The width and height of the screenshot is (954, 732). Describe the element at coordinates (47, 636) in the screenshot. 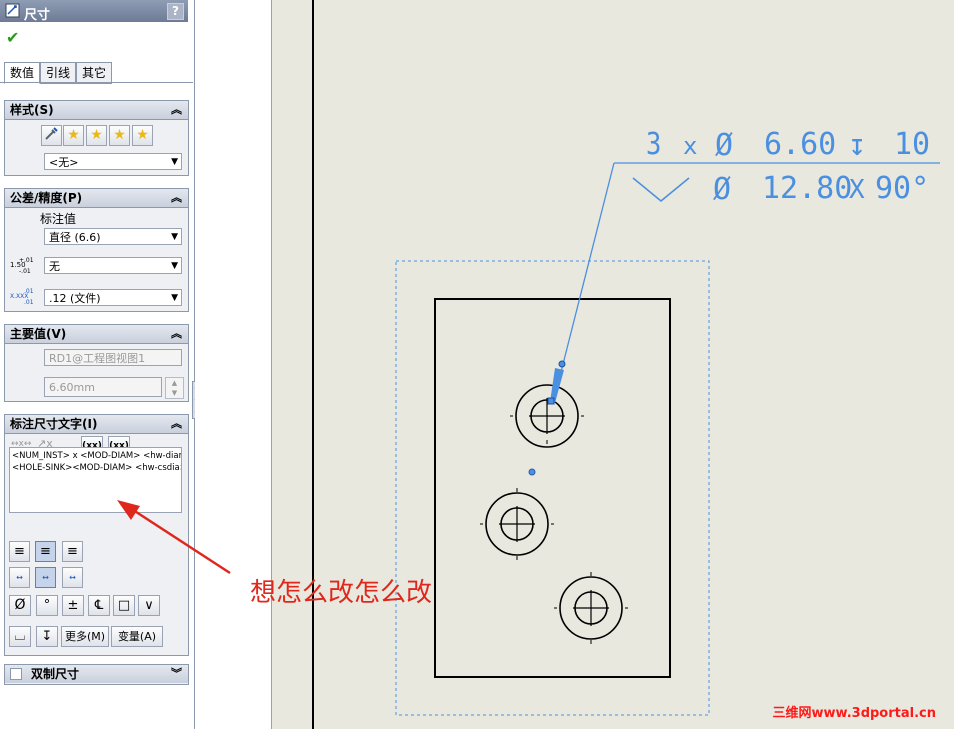

I see `depth-symbol-button: ↧` at that location.